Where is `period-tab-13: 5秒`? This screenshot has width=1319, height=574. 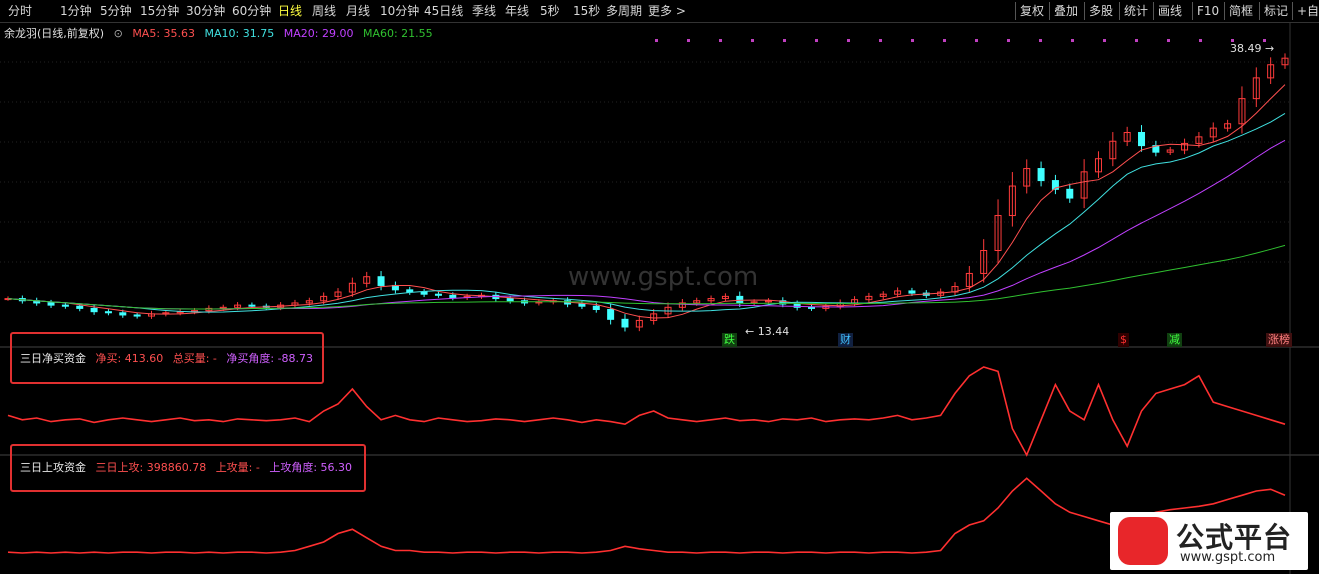 period-tab-13: 5秒 is located at coordinates (550, 11).